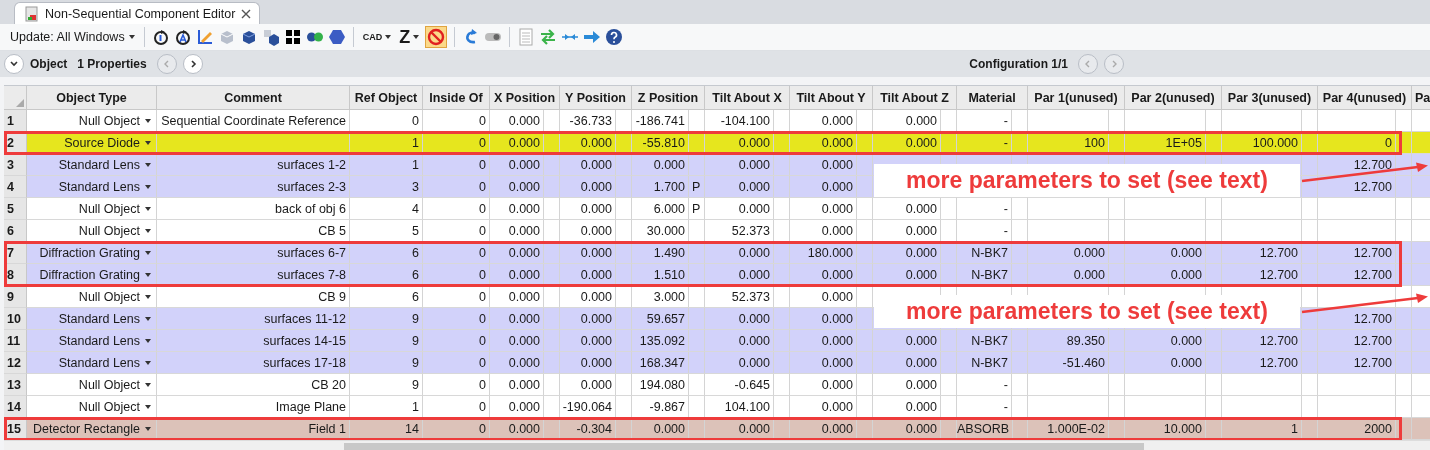 The width and height of the screenshot is (1430, 450). What do you see at coordinates (915, 97) in the screenshot?
I see `column-header: Tilt About Z` at bounding box center [915, 97].